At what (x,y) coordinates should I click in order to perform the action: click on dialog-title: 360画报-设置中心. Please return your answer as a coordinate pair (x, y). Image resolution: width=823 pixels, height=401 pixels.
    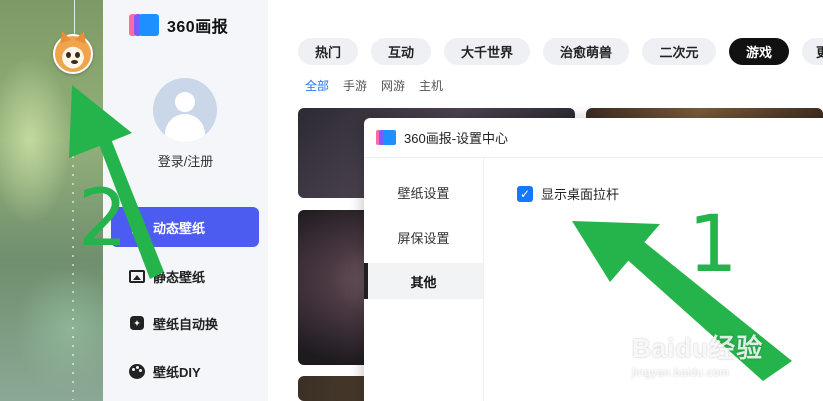
    Looking at the image, I should click on (456, 138).